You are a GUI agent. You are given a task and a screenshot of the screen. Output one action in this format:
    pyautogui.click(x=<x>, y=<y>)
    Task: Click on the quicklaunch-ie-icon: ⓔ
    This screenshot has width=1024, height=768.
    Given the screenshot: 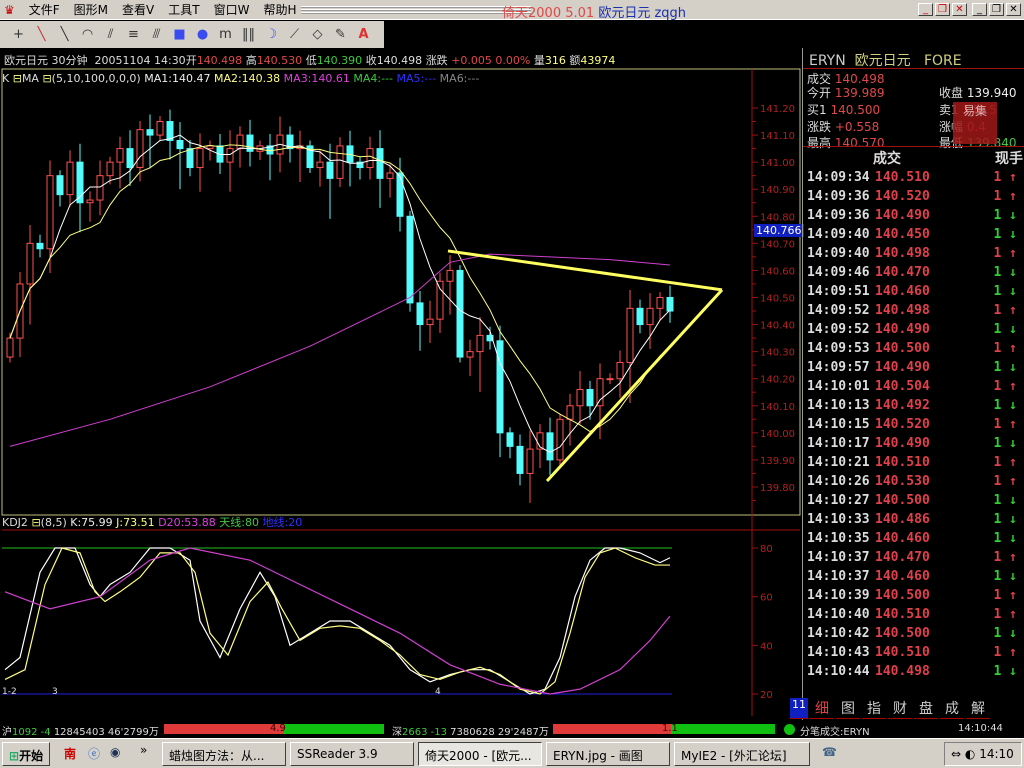 What is the action you would take?
    pyautogui.click(x=94, y=753)
    